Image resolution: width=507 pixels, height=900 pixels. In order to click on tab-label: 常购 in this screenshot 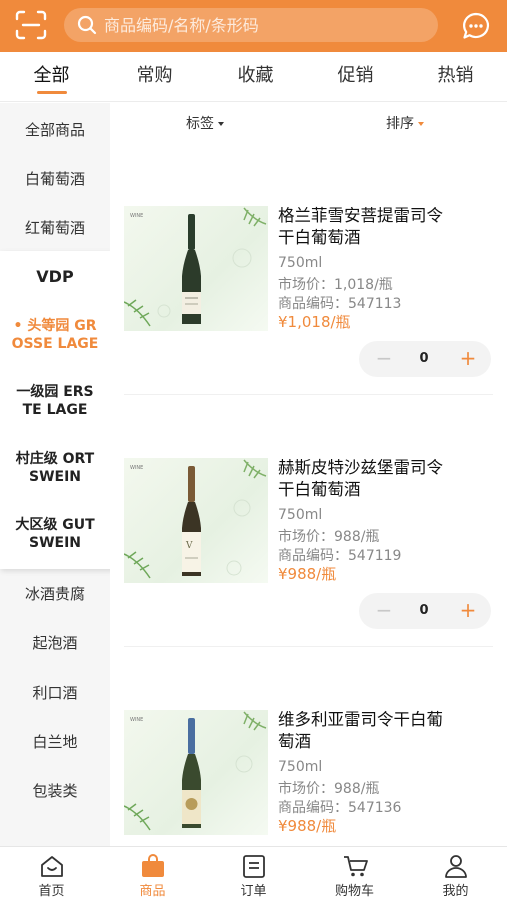, I will do `click(154, 75)`.